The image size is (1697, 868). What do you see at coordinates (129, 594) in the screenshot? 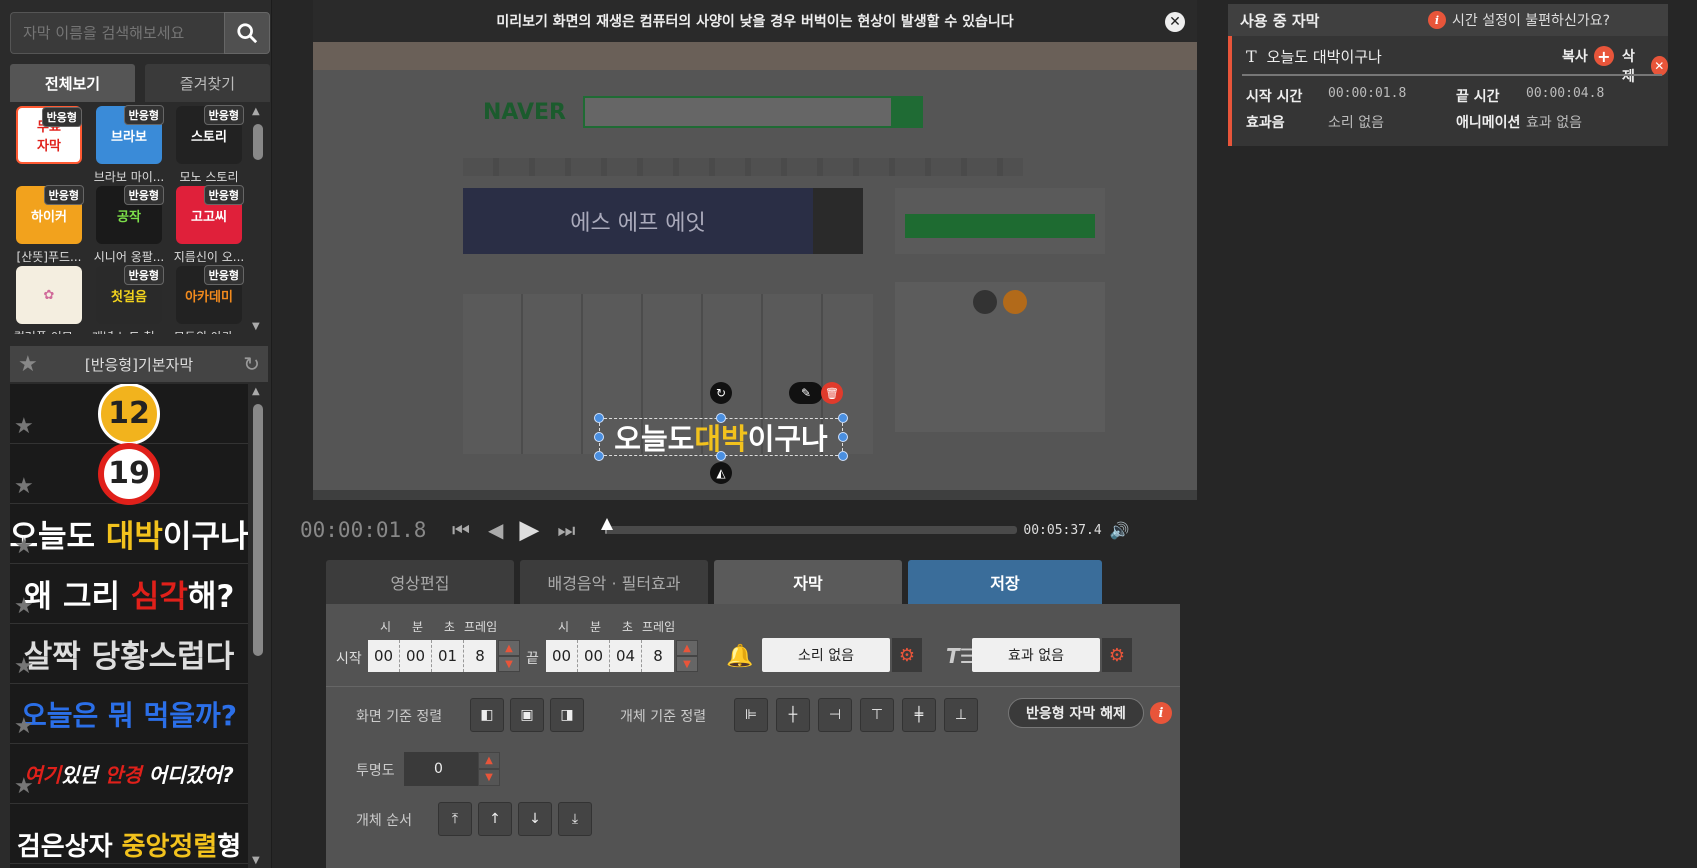
I see `preset-item: 왜 그리 심각해? ★` at bounding box center [129, 594].